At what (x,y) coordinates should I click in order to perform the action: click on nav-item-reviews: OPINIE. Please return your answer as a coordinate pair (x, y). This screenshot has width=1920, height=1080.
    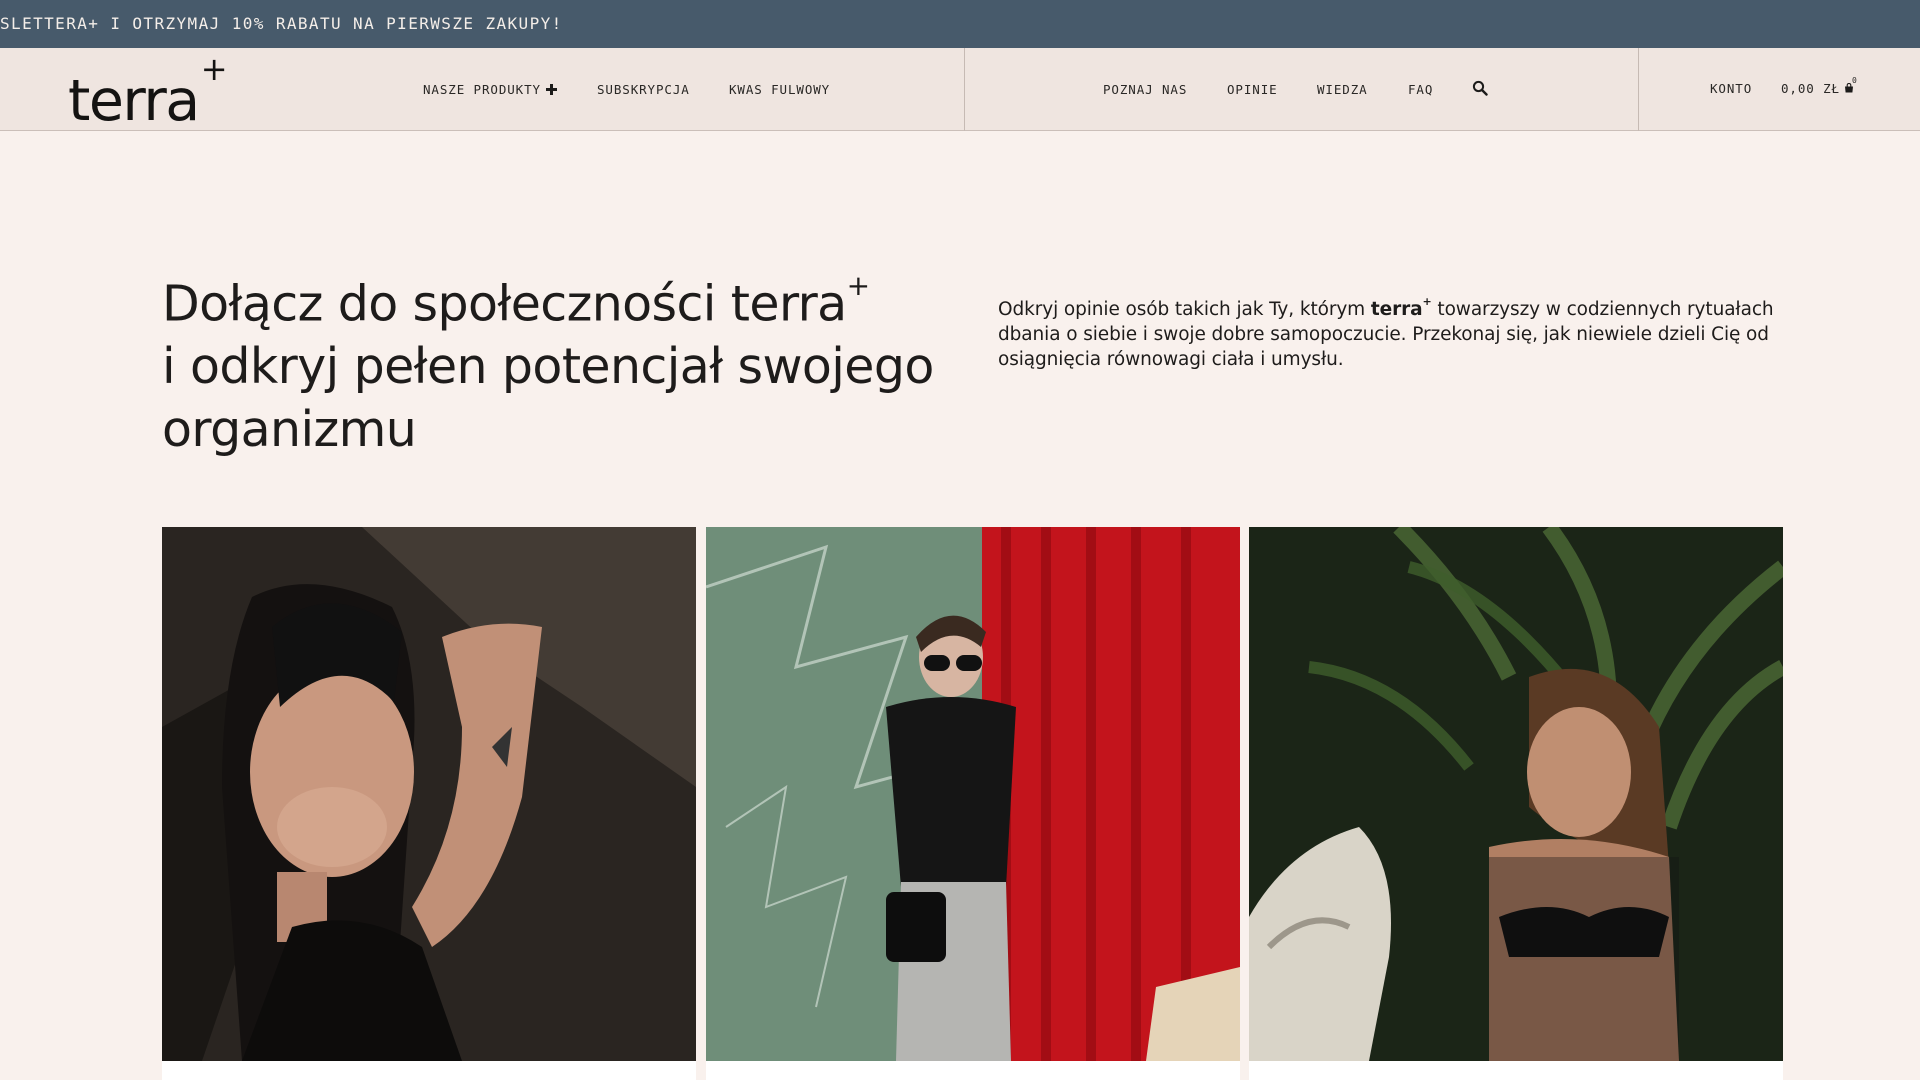
    Looking at the image, I should click on (1252, 89).